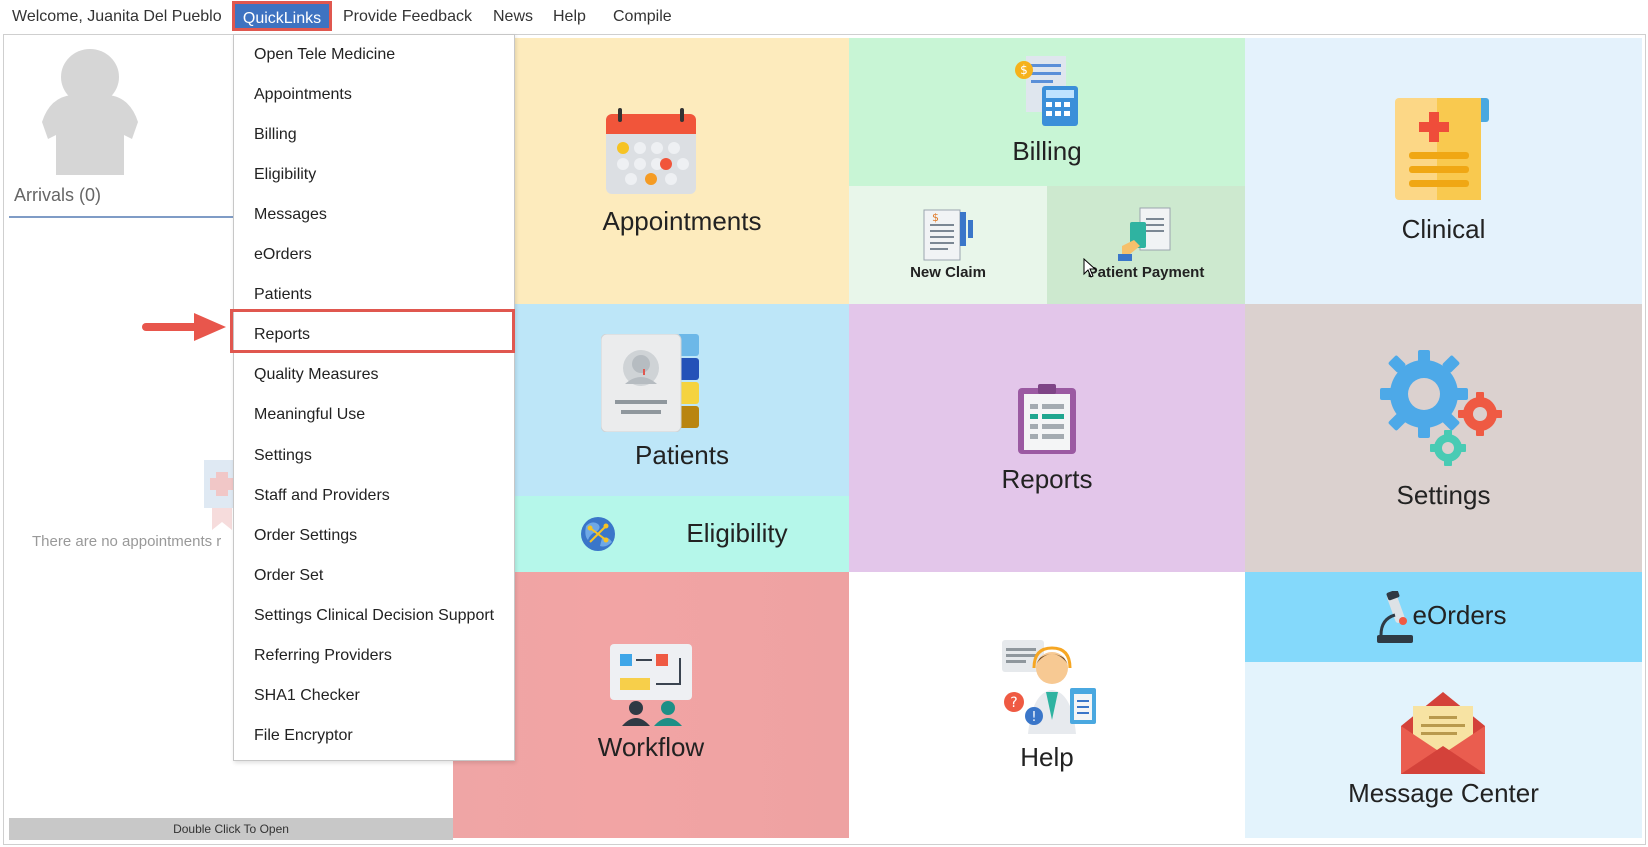 Image resolution: width=1648 pixels, height=847 pixels. I want to click on billing-tile-label: Billing, so click(1047, 151).